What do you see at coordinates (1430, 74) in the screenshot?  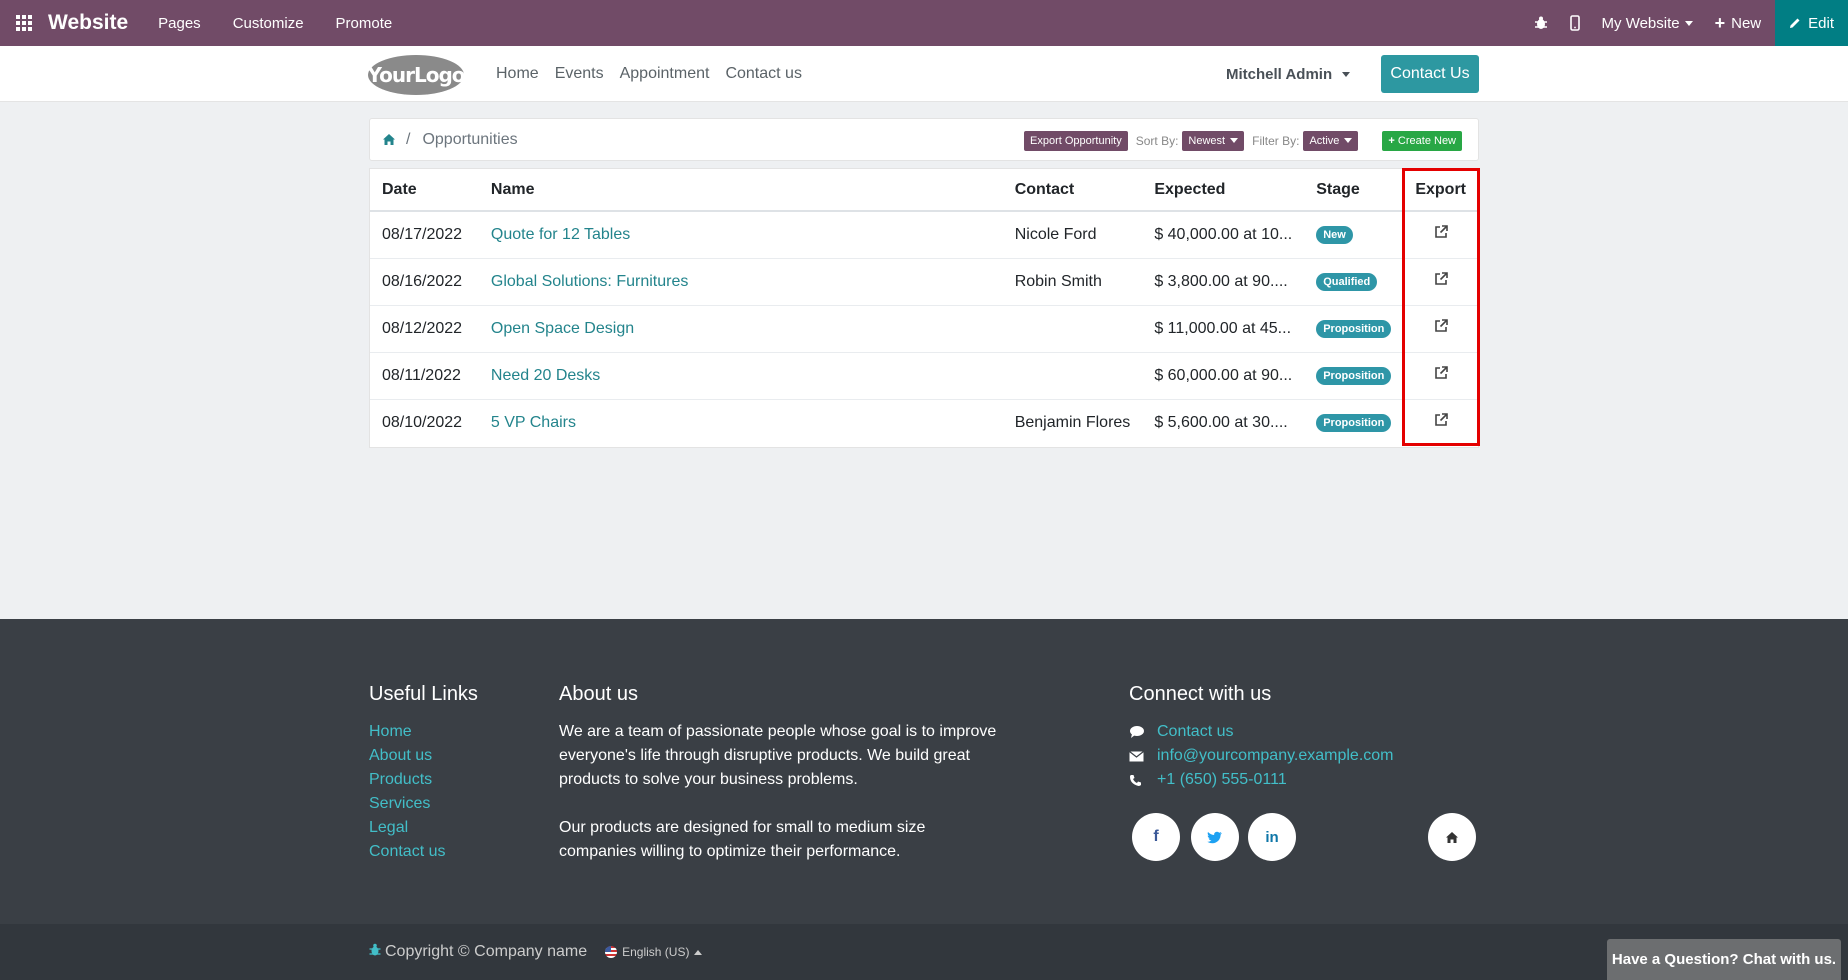 I see `contact-us-button: Contact Us` at bounding box center [1430, 74].